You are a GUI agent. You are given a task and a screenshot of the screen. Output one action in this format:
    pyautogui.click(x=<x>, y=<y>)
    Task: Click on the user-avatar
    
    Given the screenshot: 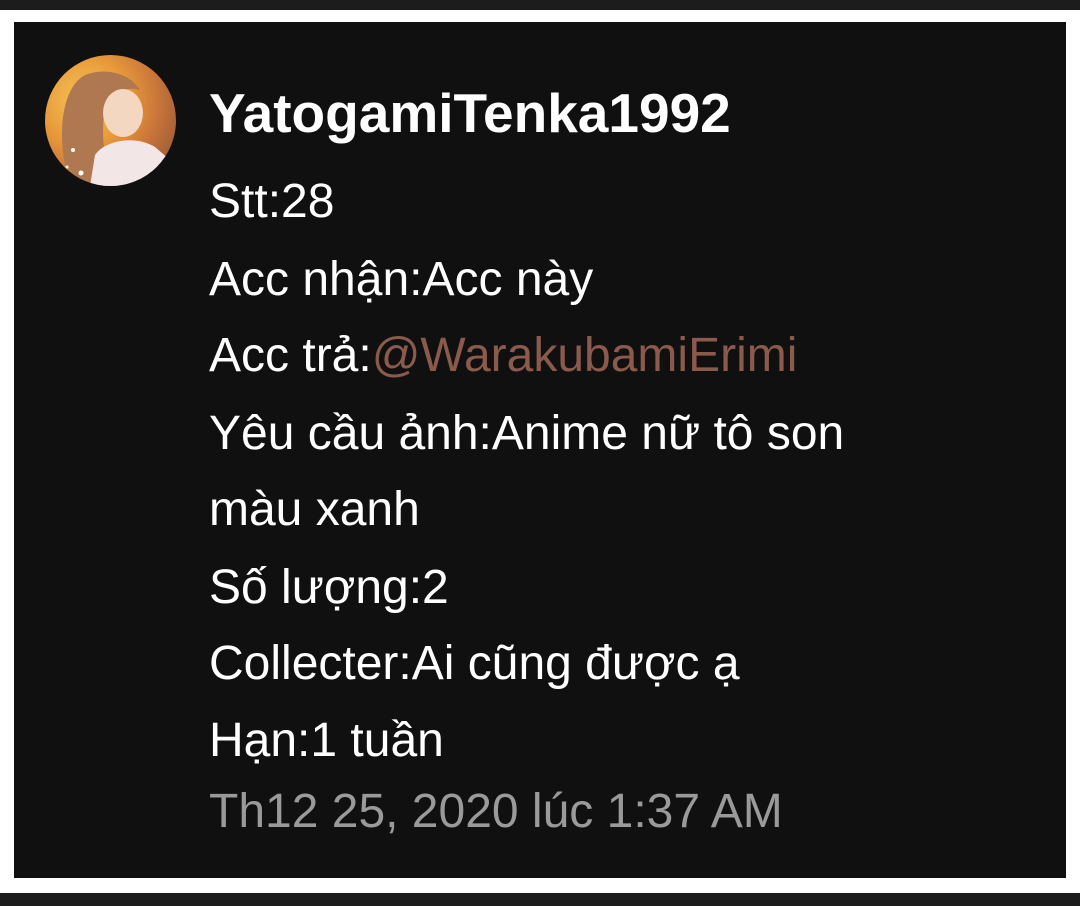 What is the action you would take?
    pyautogui.click(x=110, y=120)
    